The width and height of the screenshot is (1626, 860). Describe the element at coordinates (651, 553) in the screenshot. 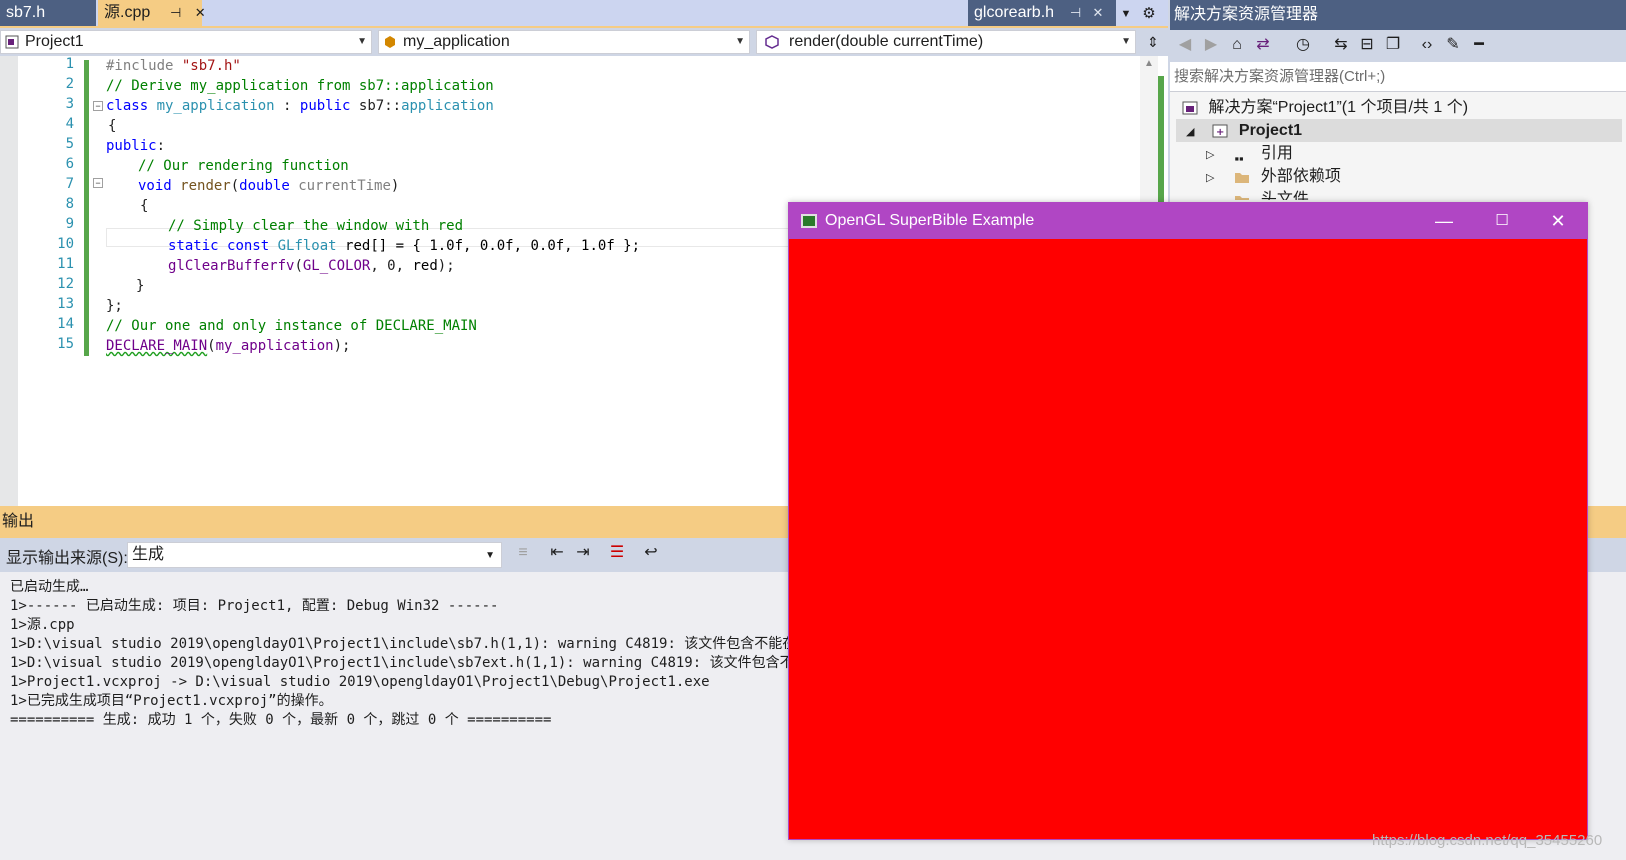

I see `toggle-word-wrap-icon: ↩` at that location.